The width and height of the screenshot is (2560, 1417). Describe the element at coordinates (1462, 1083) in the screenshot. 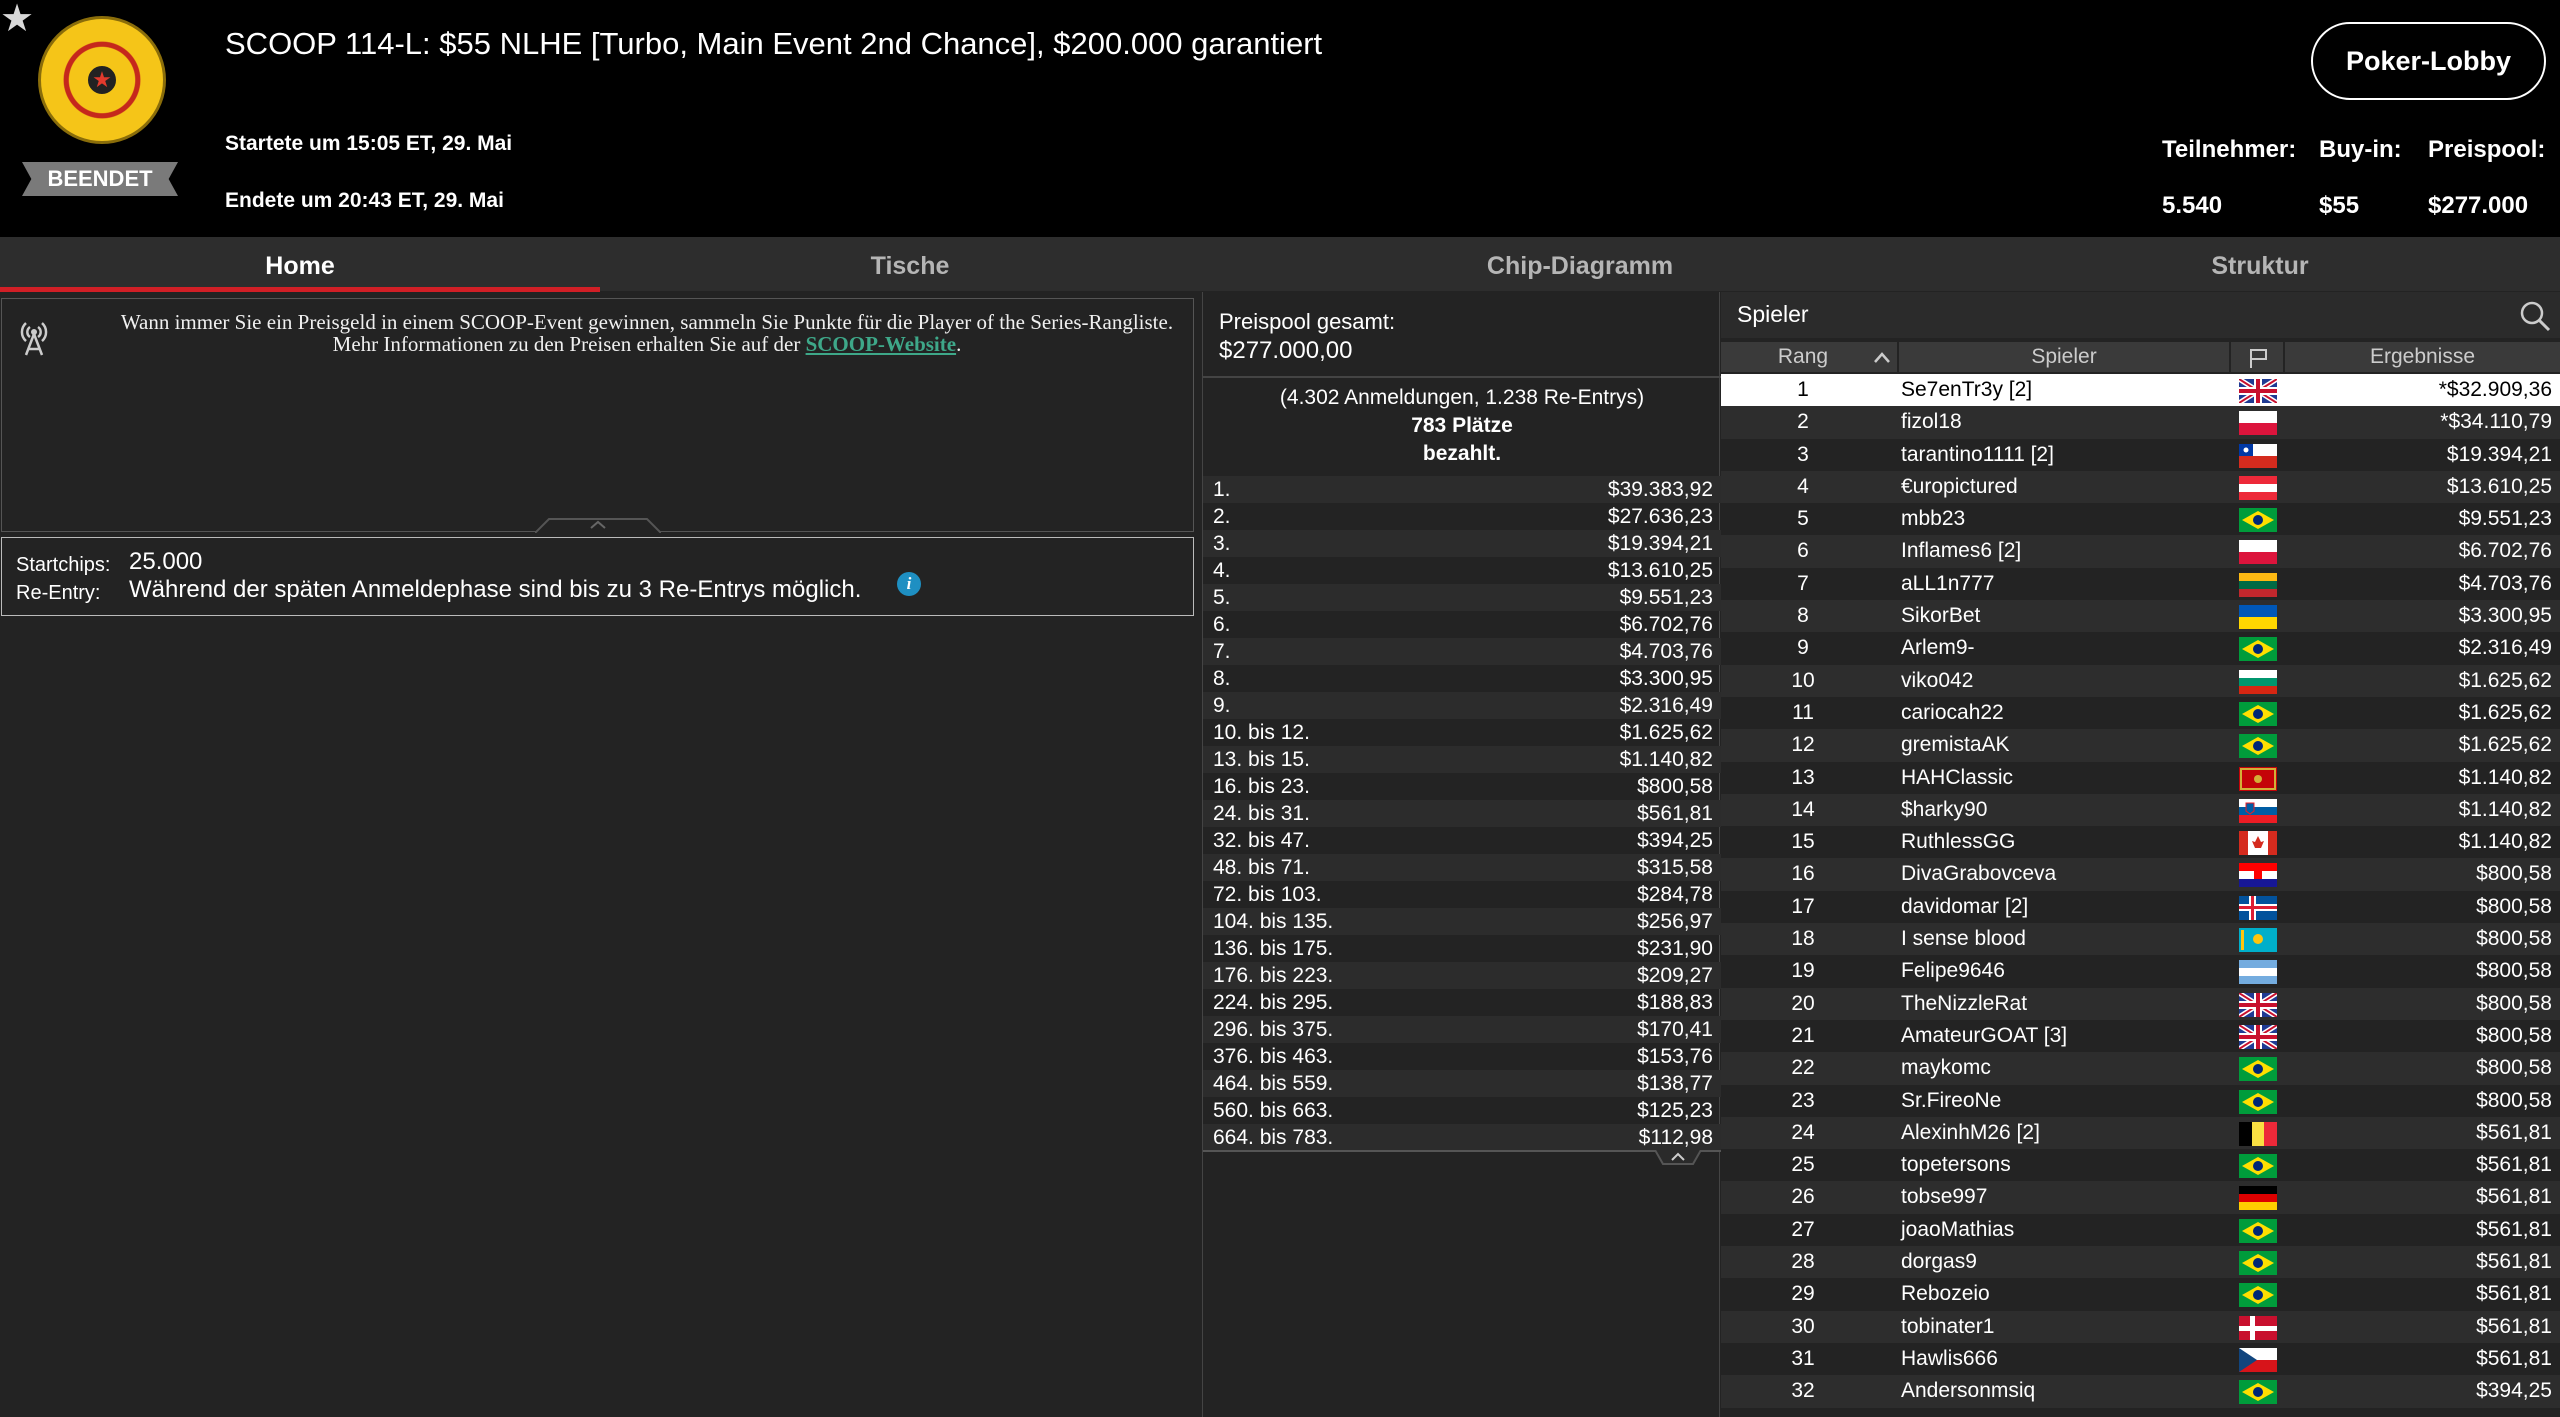

I see `payout-row: 464. bis 559. $138,77` at that location.